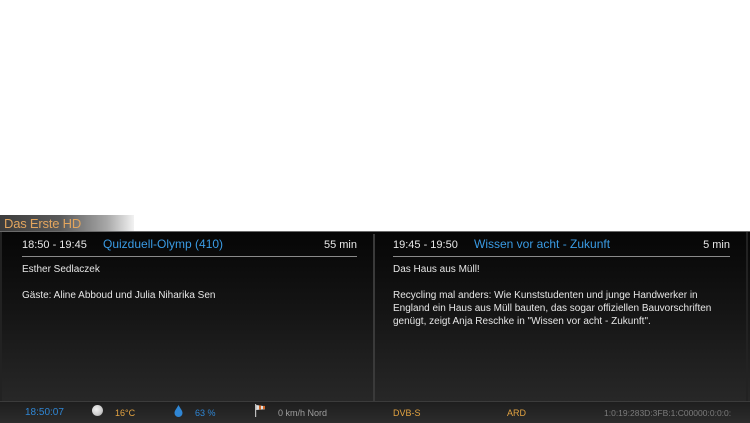 Image resolution: width=750 pixels, height=423 pixels. Describe the element at coordinates (44, 412) in the screenshot. I see `clock: 18:50:07` at that location.